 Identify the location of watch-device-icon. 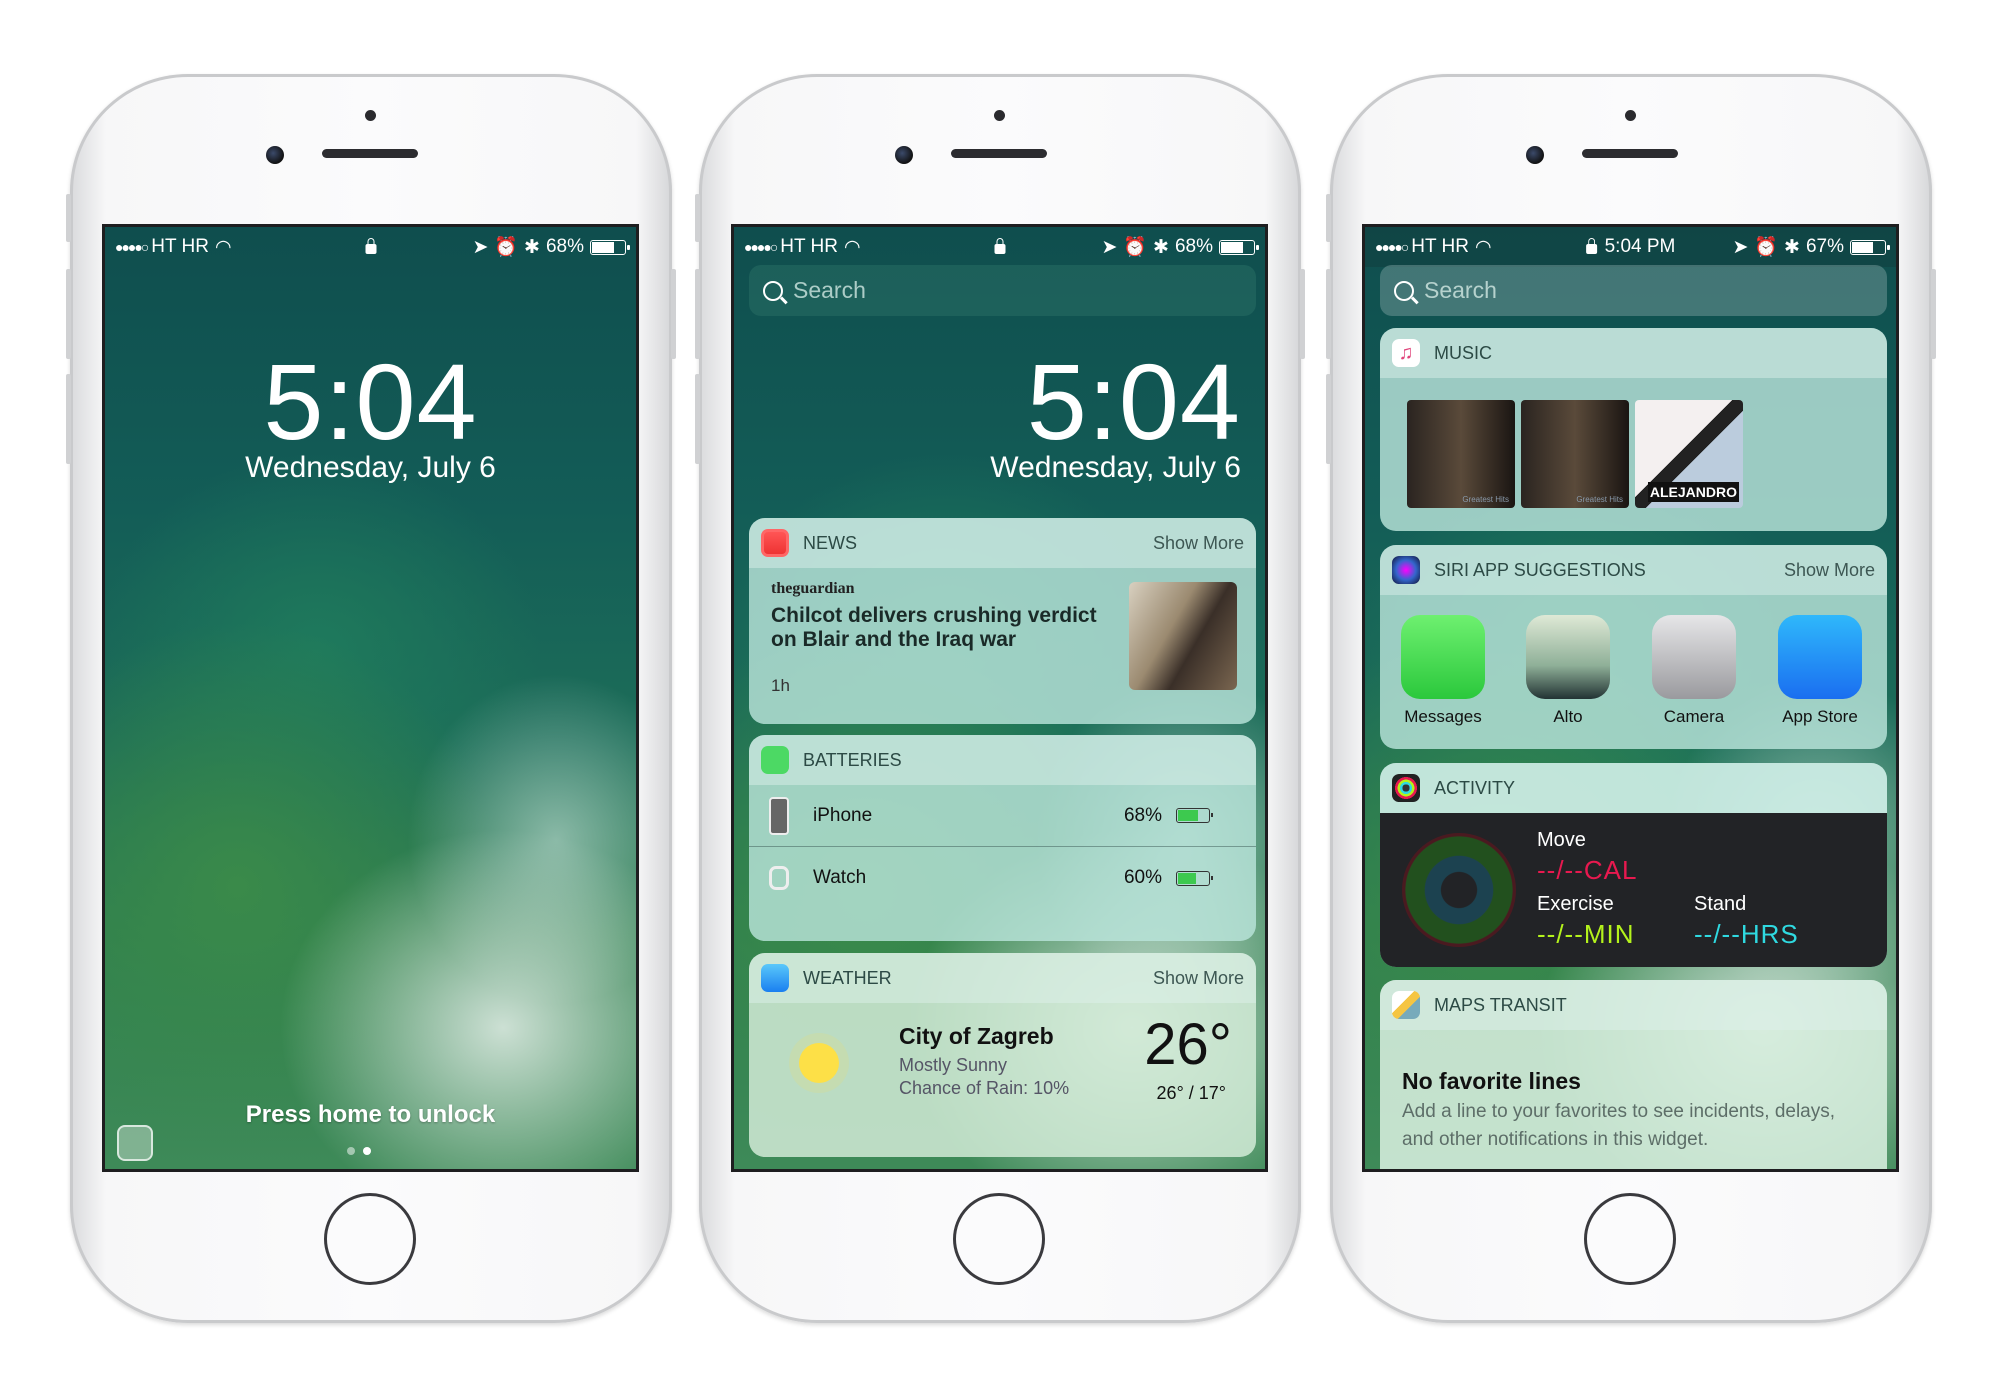
(779, 878).